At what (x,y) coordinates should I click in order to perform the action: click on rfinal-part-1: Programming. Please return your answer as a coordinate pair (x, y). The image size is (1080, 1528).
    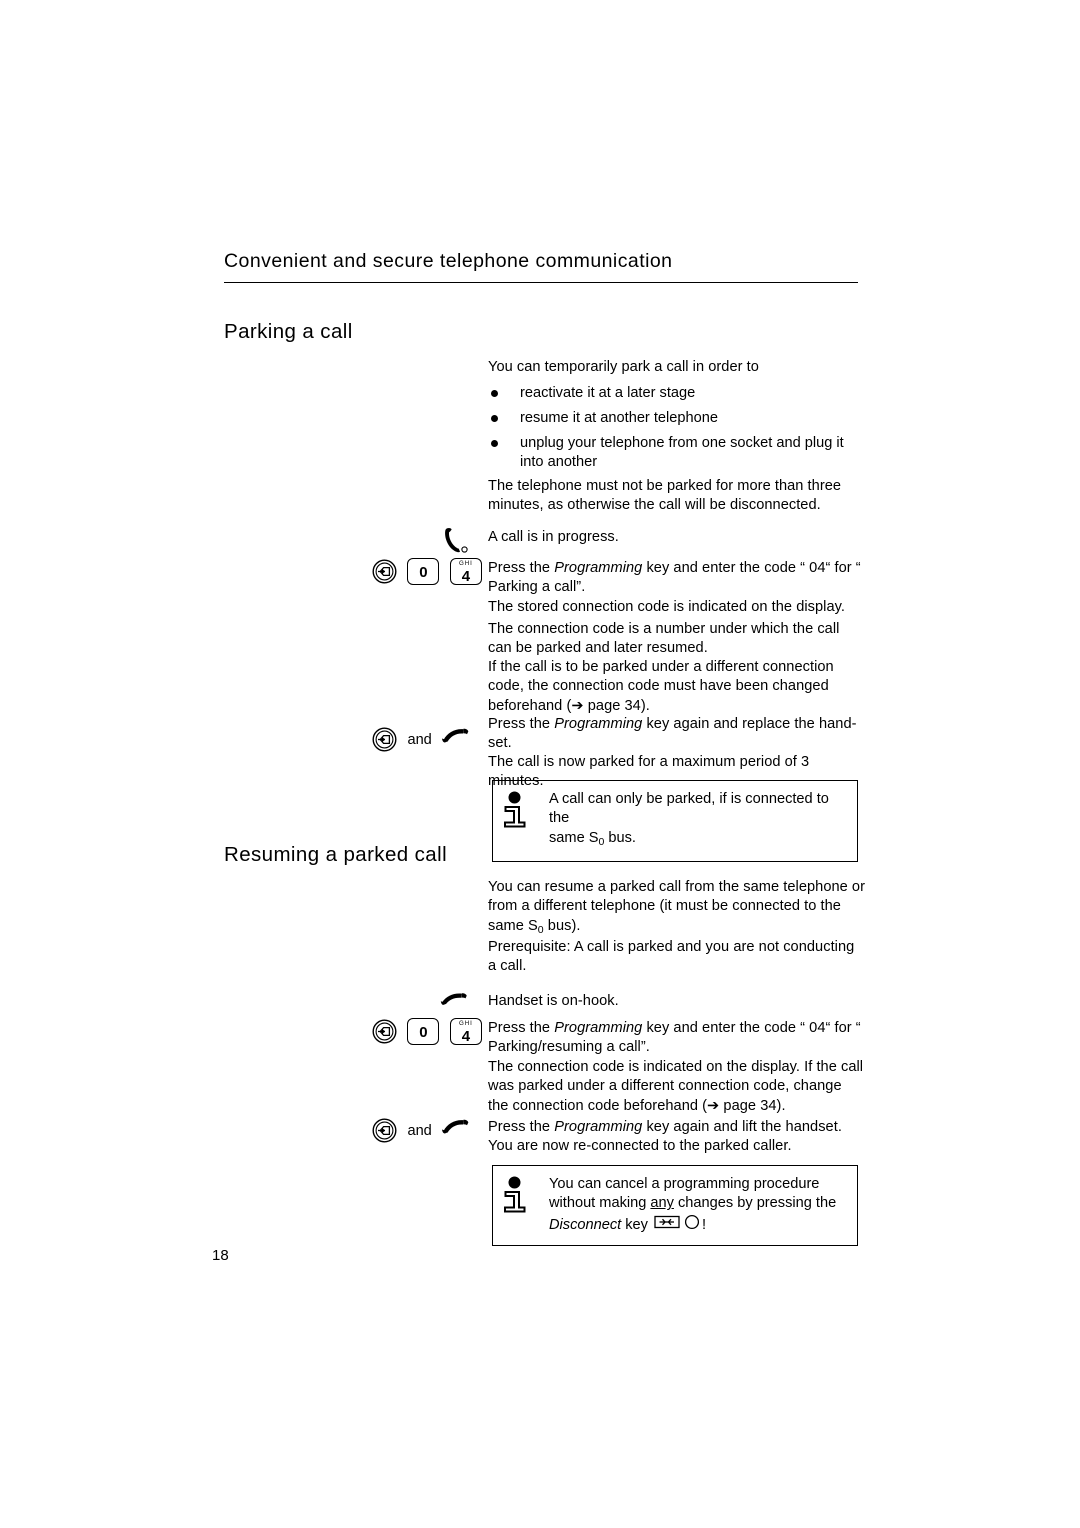
    Looking at the image, I should click on (598, 1127).